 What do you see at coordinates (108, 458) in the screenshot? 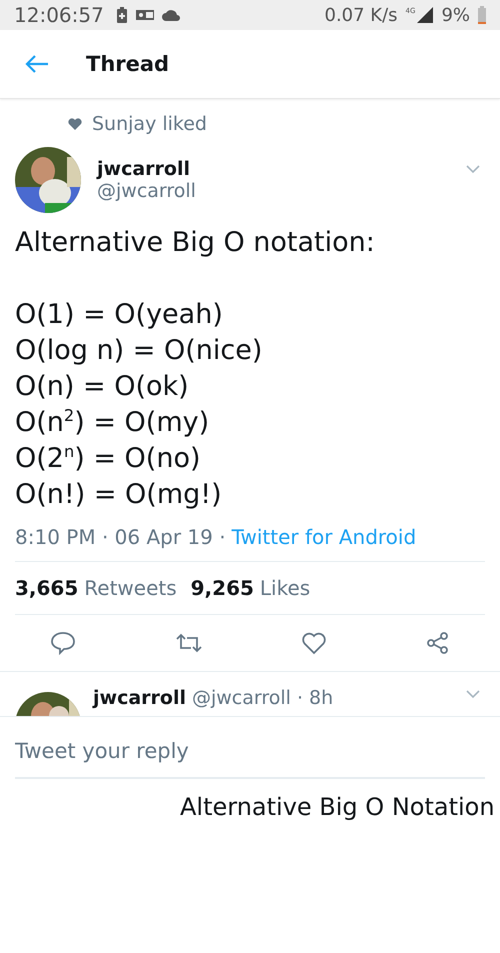
I see `tweet-text-line: O(2$^{n}$) = O(no)` at bounding box center [108, 458].